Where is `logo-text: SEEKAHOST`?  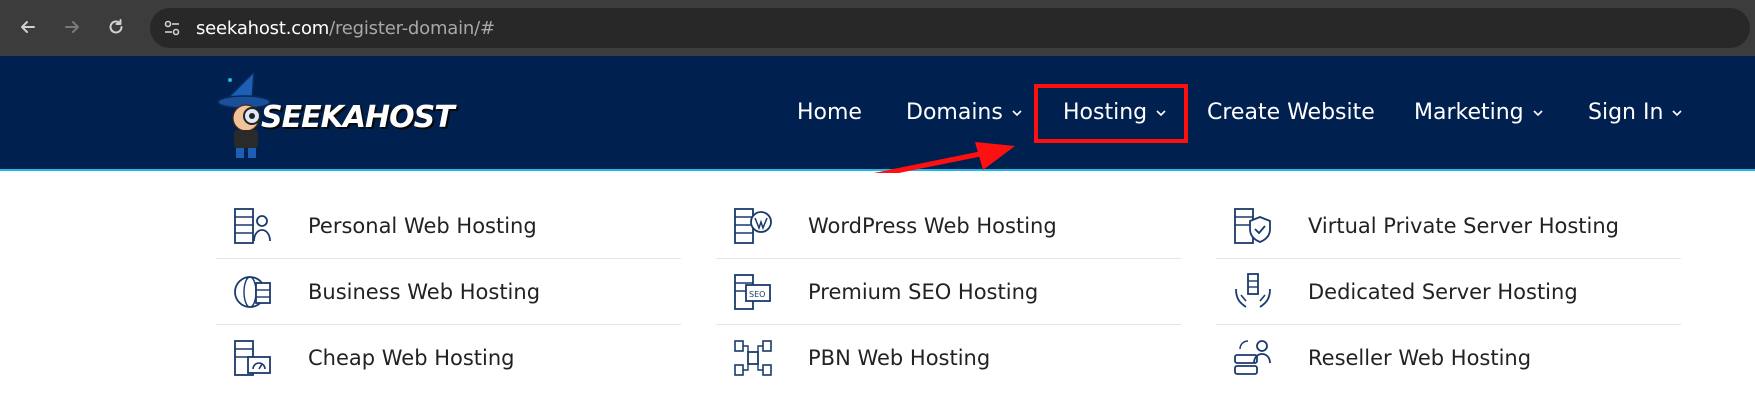 logo-text: SEEKAHOST is located at coordinates (358, 117).